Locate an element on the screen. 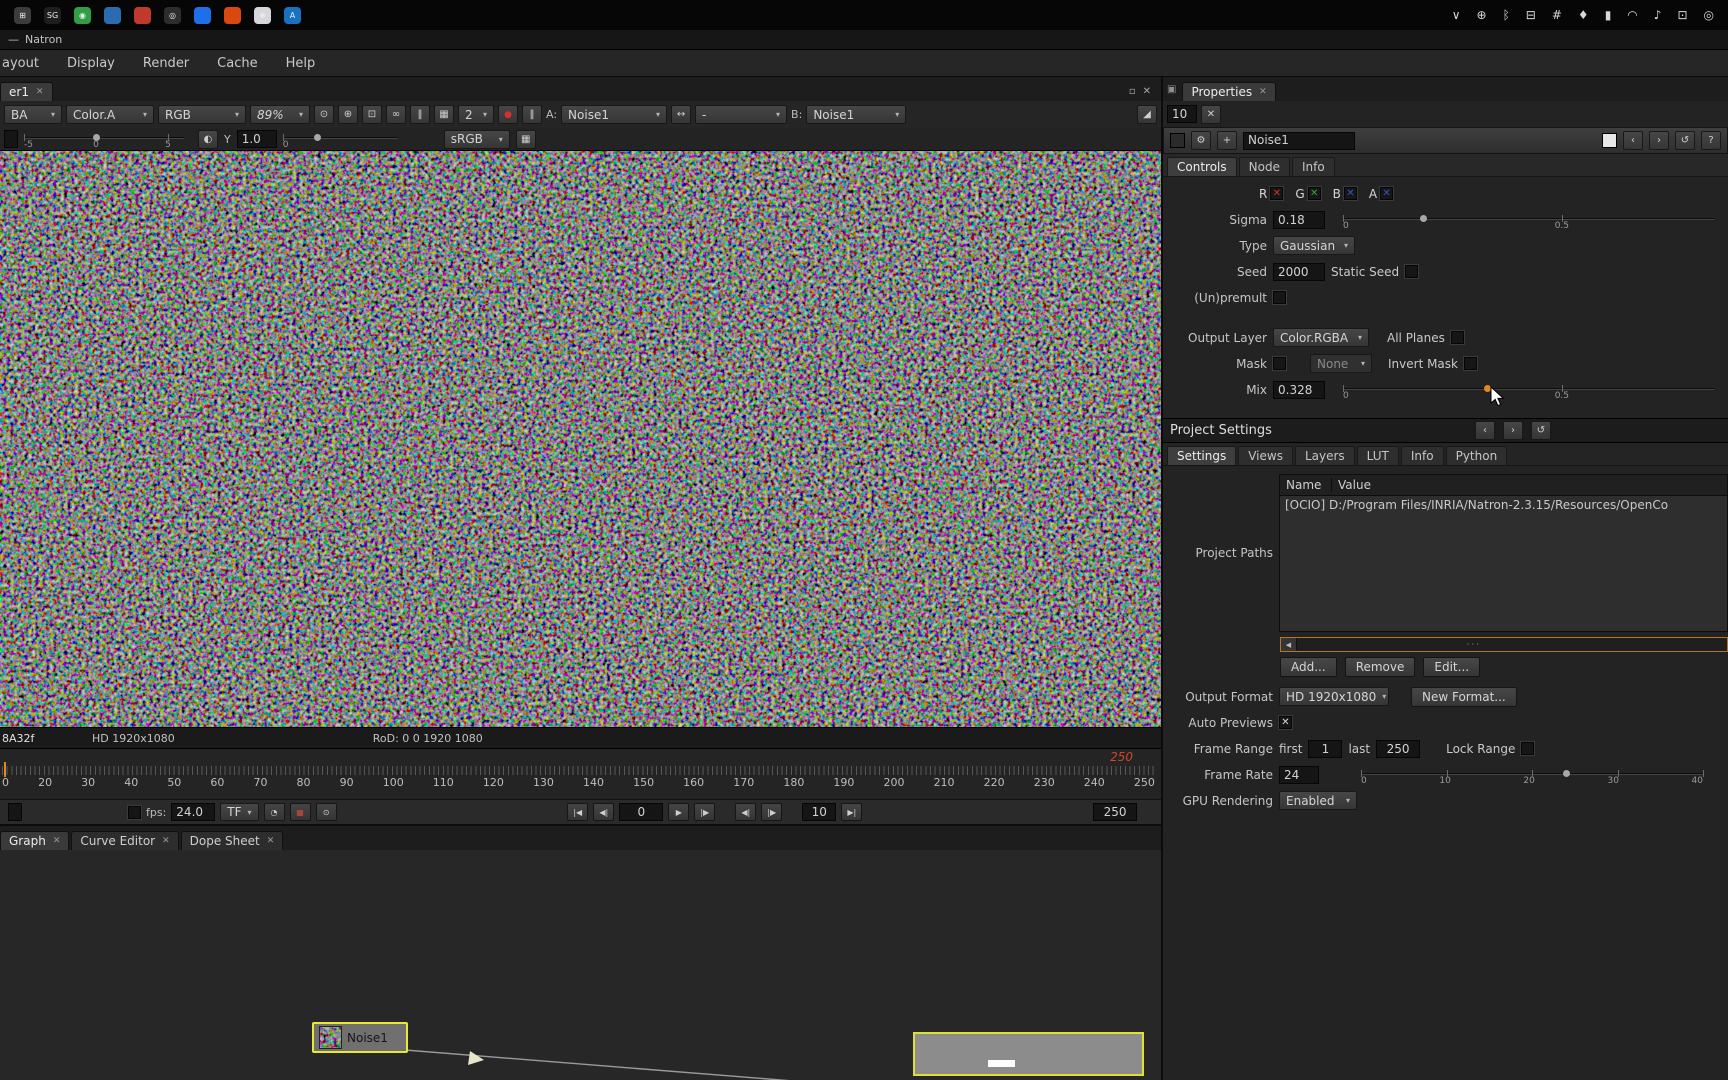  remove-path-button: Remove is located at coordinates (1380, 667).